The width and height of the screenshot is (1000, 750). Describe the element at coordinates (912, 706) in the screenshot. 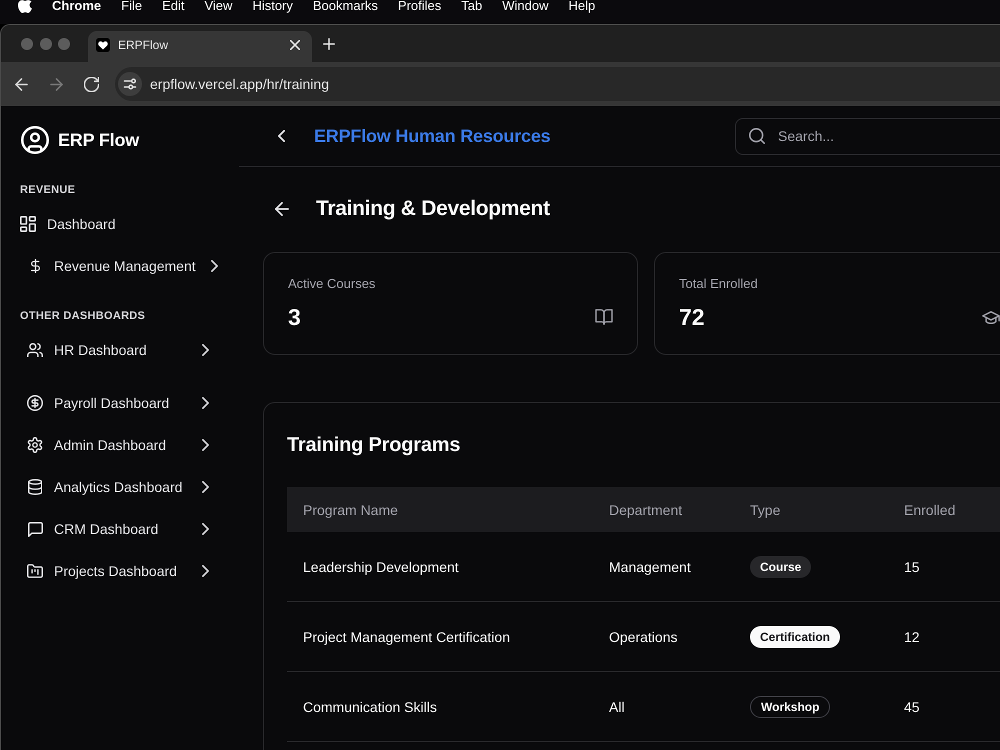

I see `table-cell: 45` at that location.